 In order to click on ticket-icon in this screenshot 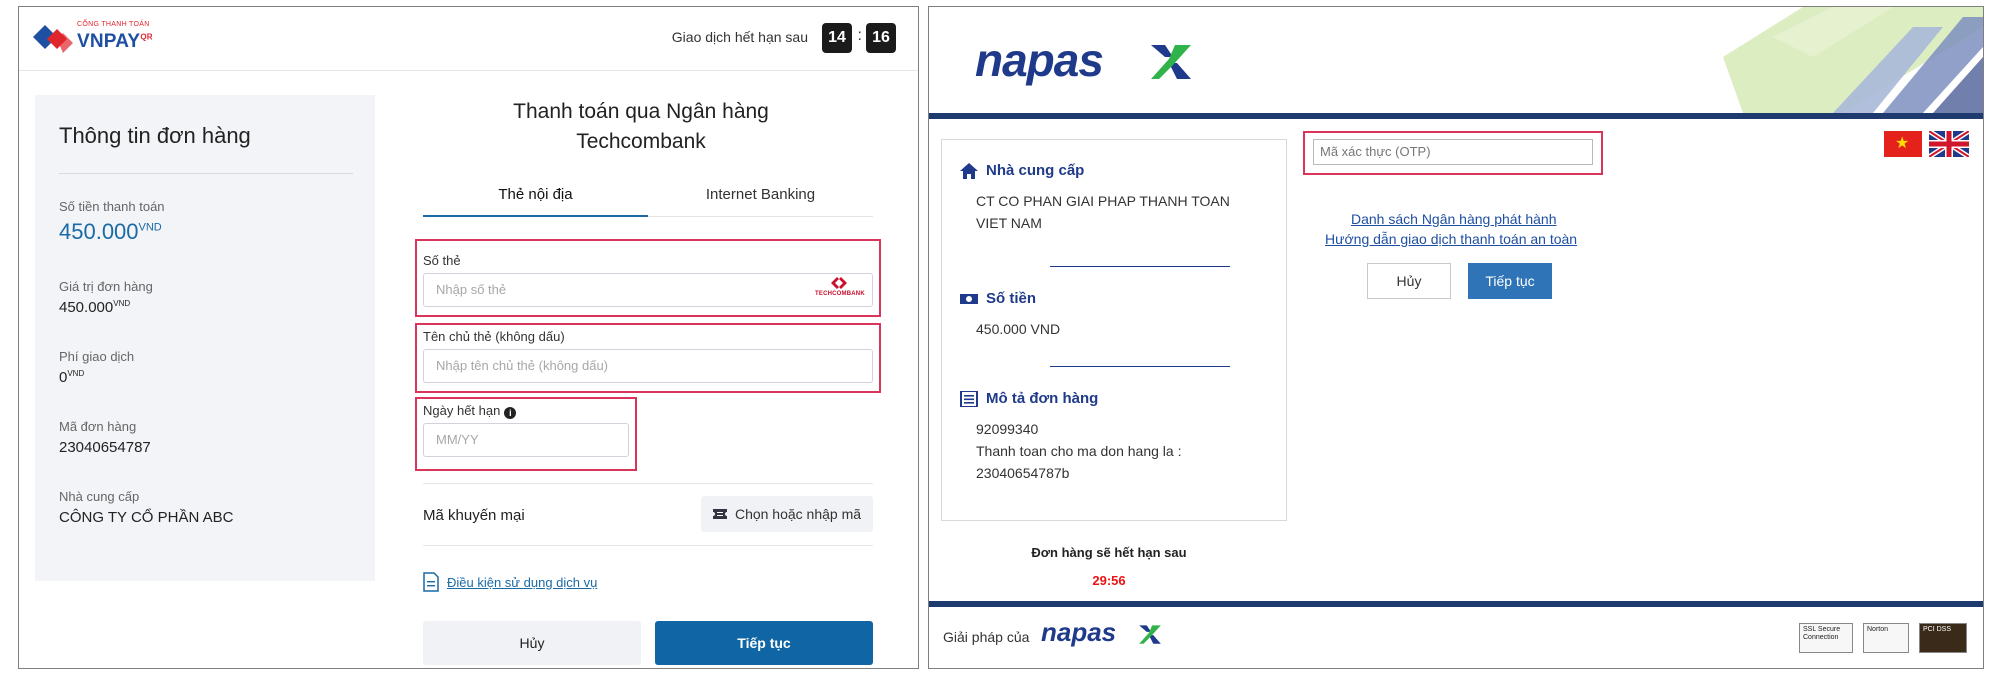, I will do `click(719, 514)`.